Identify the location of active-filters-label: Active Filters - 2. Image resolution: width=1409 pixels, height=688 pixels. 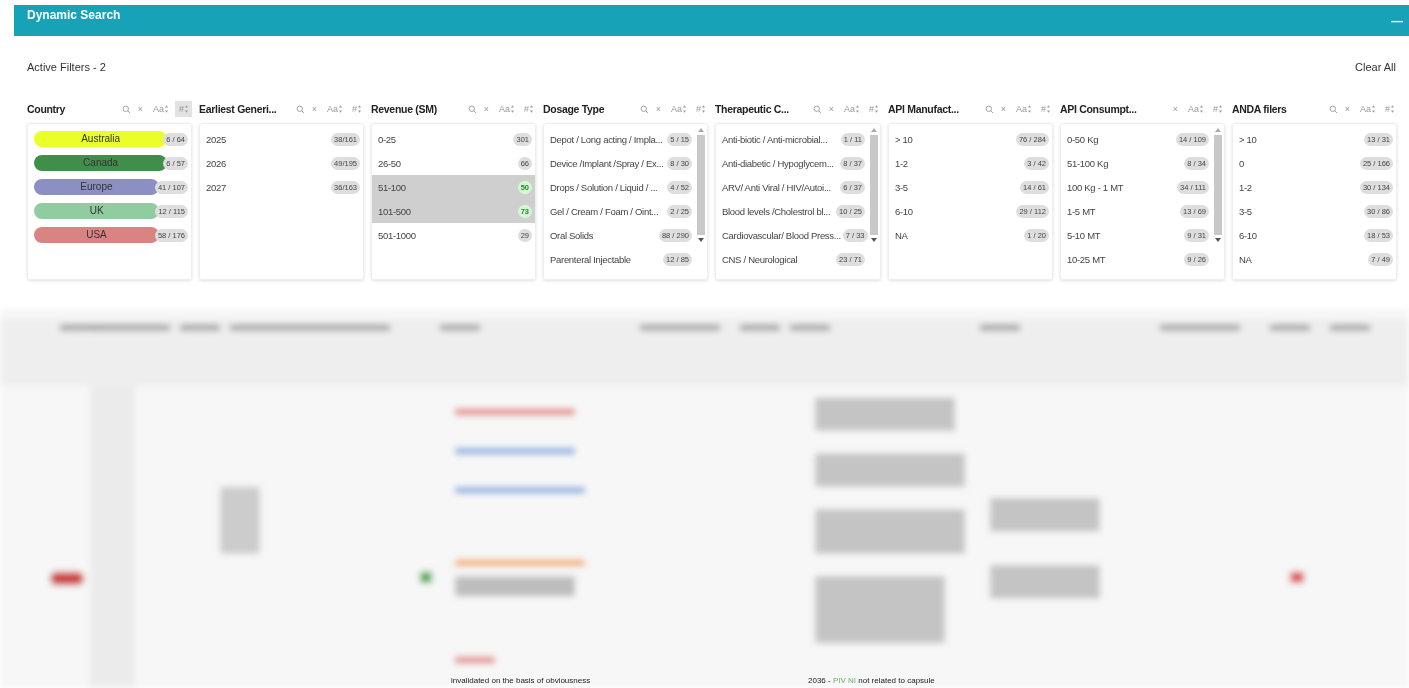
(66, 67).